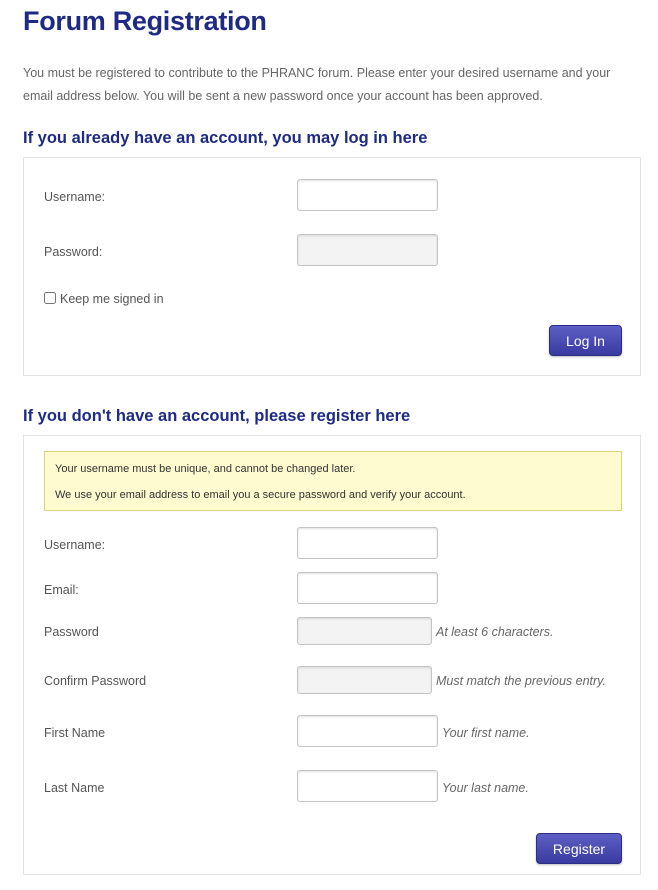  I want to click on login-username-label: Username:, so click(75, 197).